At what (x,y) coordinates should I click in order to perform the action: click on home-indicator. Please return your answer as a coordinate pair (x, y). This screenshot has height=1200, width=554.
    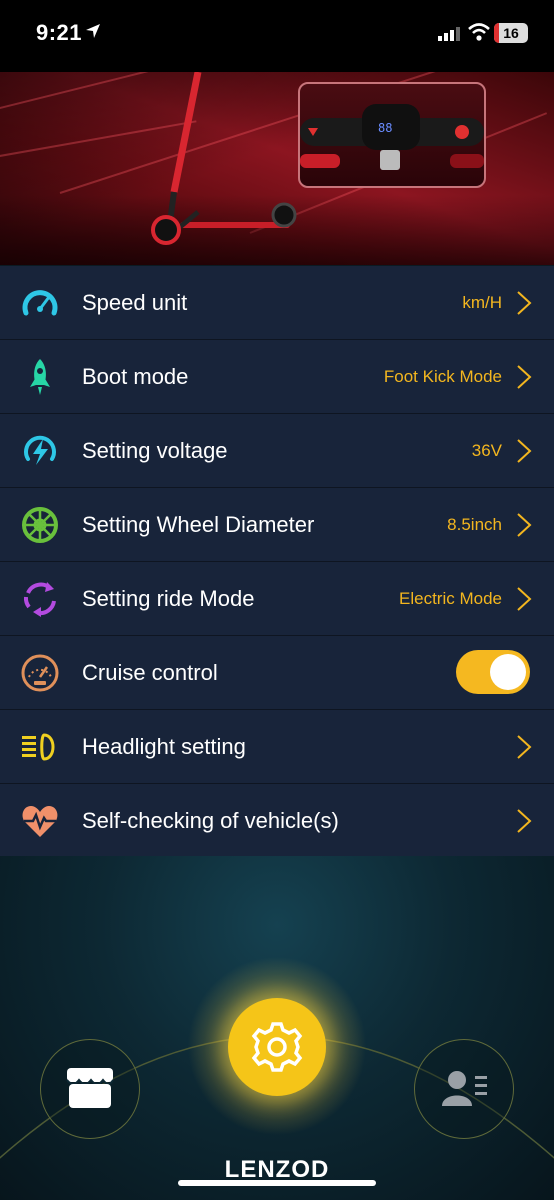
    Looking at the image, I should click on (277, 1183).